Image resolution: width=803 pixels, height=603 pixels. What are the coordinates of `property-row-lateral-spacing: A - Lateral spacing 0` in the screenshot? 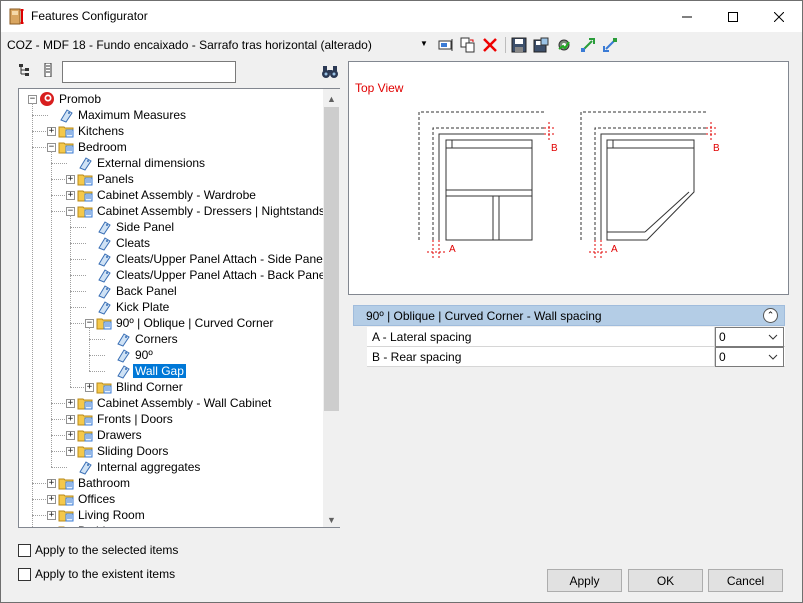 It's located at (569, 337).